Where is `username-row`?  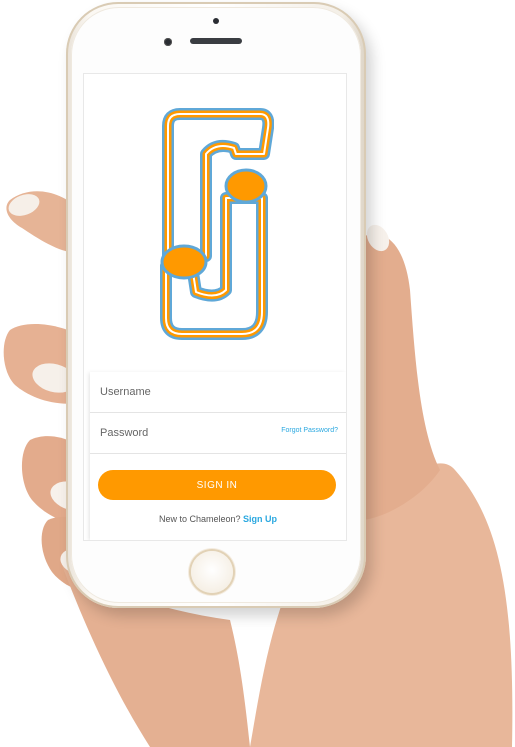 username-row is located at coordinates (218, 392).